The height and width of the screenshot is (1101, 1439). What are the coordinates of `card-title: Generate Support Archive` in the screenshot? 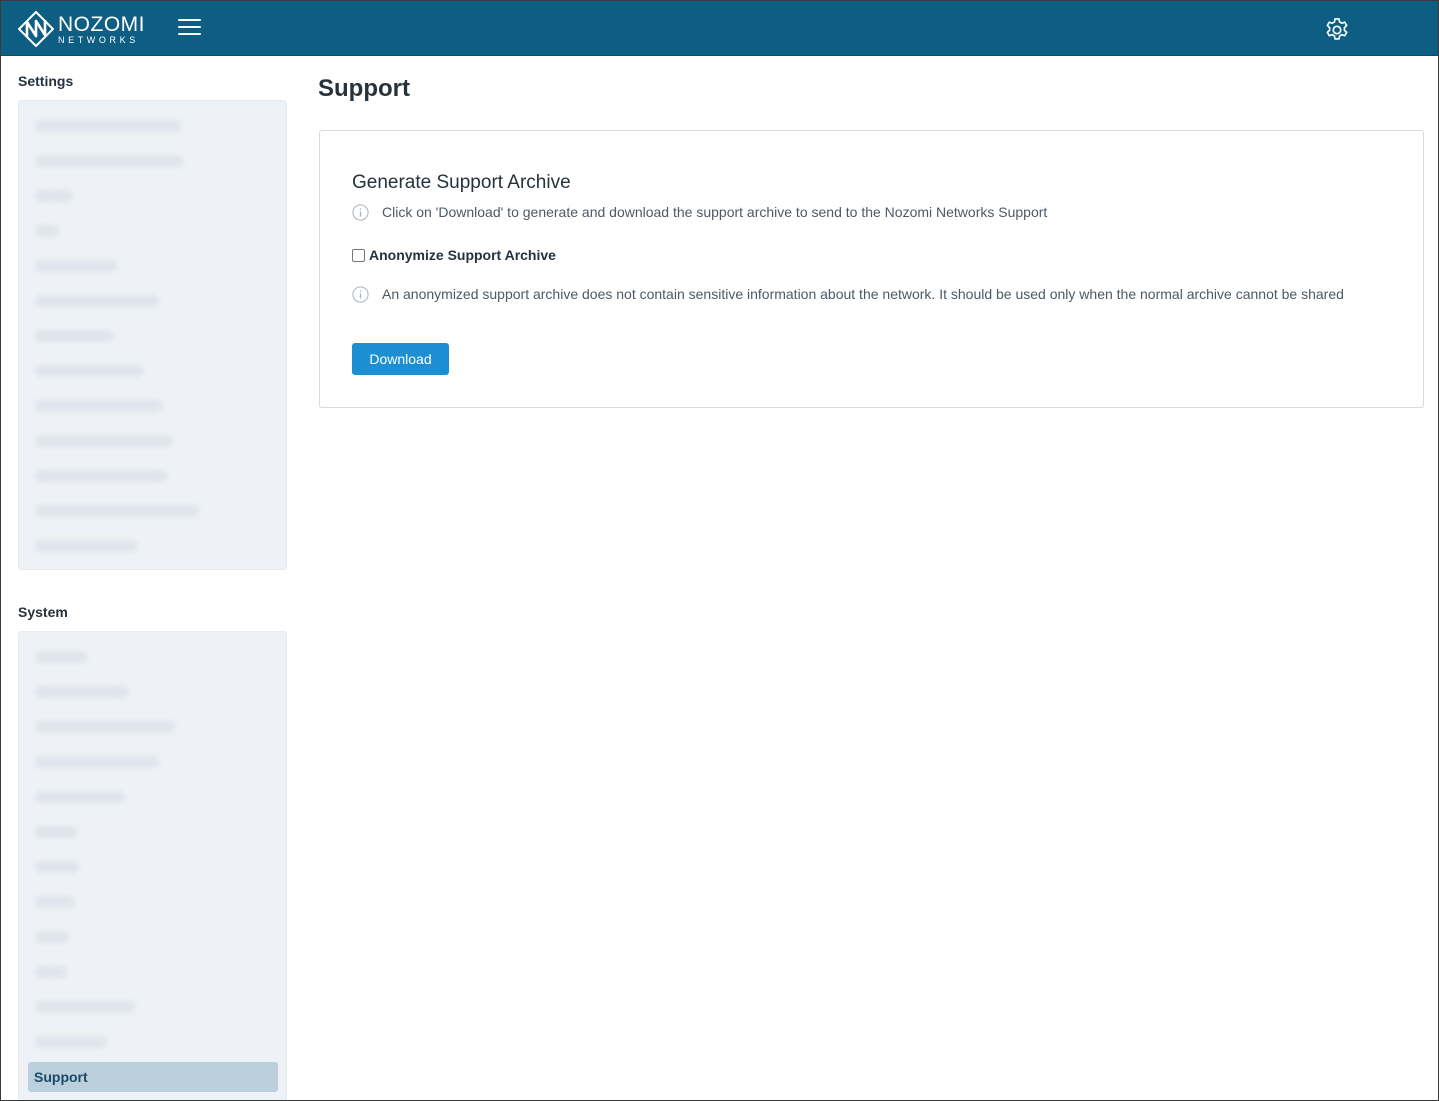 It's located at (461, 182).